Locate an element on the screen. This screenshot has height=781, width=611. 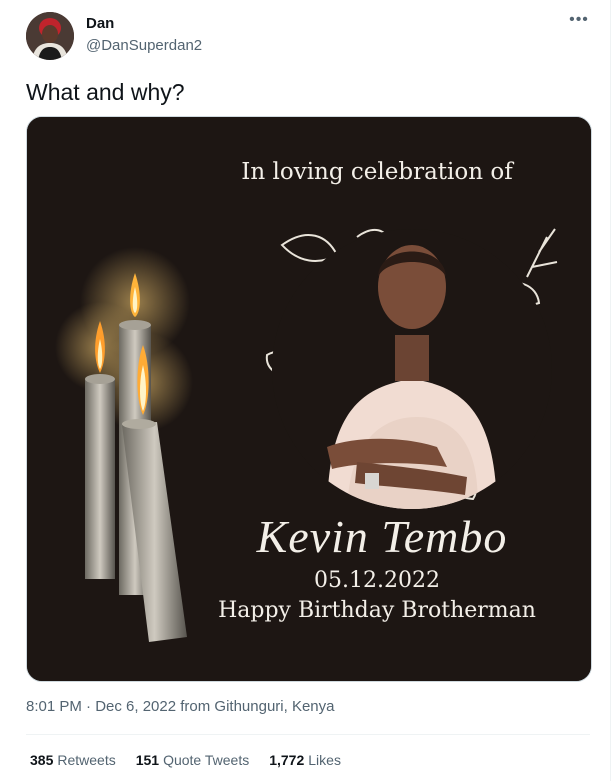
memorial-headline: In loving celebration of is located at coordinates (377, 172).